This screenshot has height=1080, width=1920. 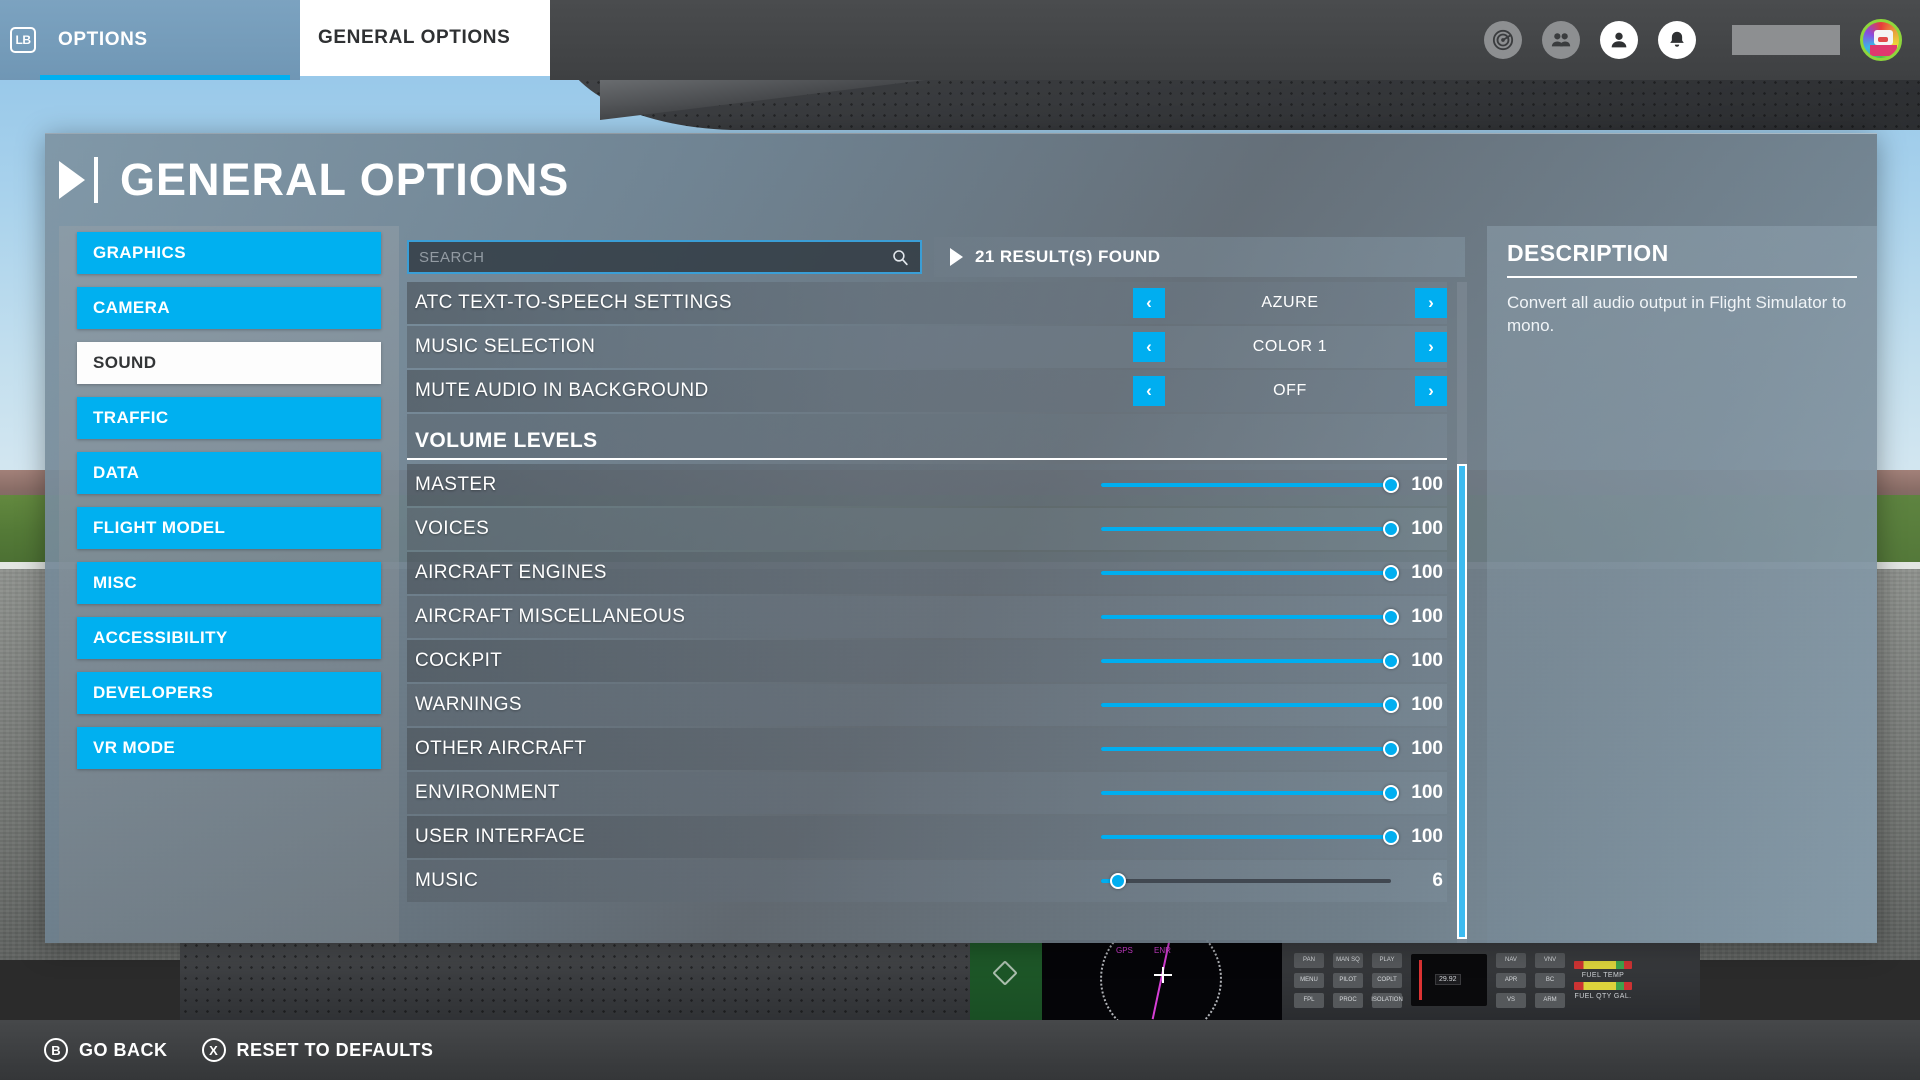 What do you see at coordinates (940, 257) in the screenshot?
I see `search-row: 21 RESULT(S) FOUND` at bounding box center [940, 257].